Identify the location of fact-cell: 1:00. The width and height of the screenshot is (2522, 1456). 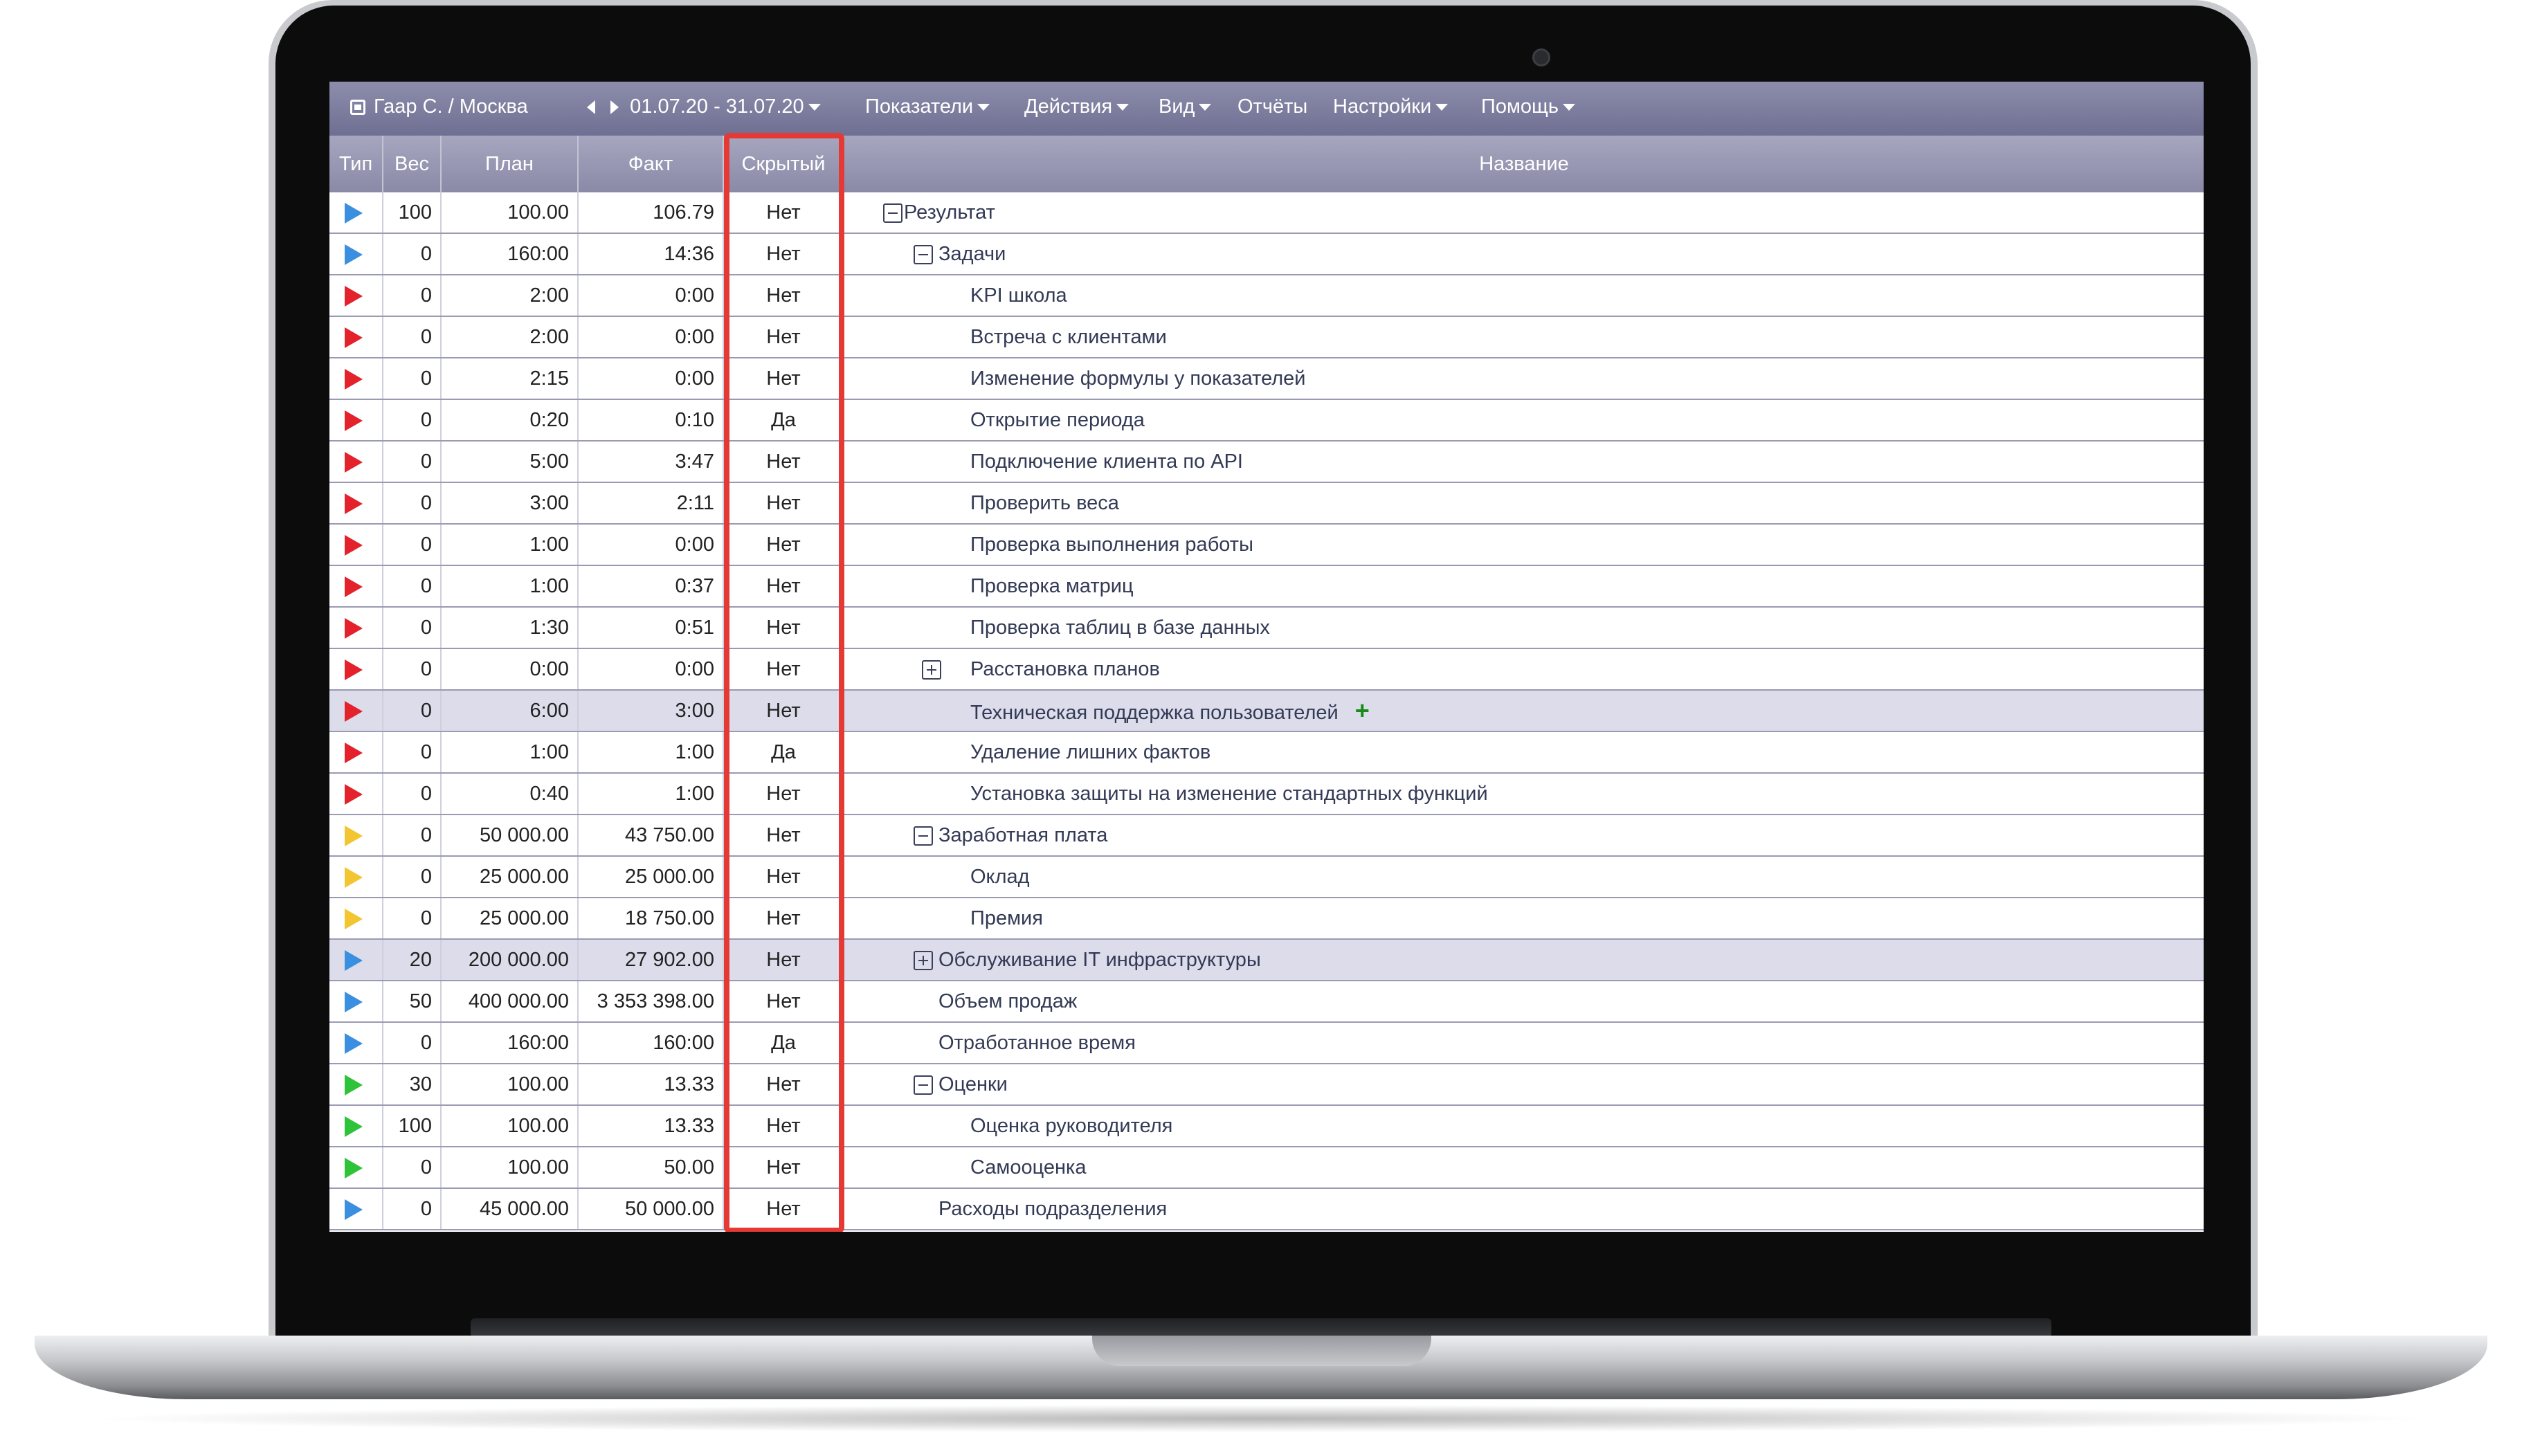
(651, 752).